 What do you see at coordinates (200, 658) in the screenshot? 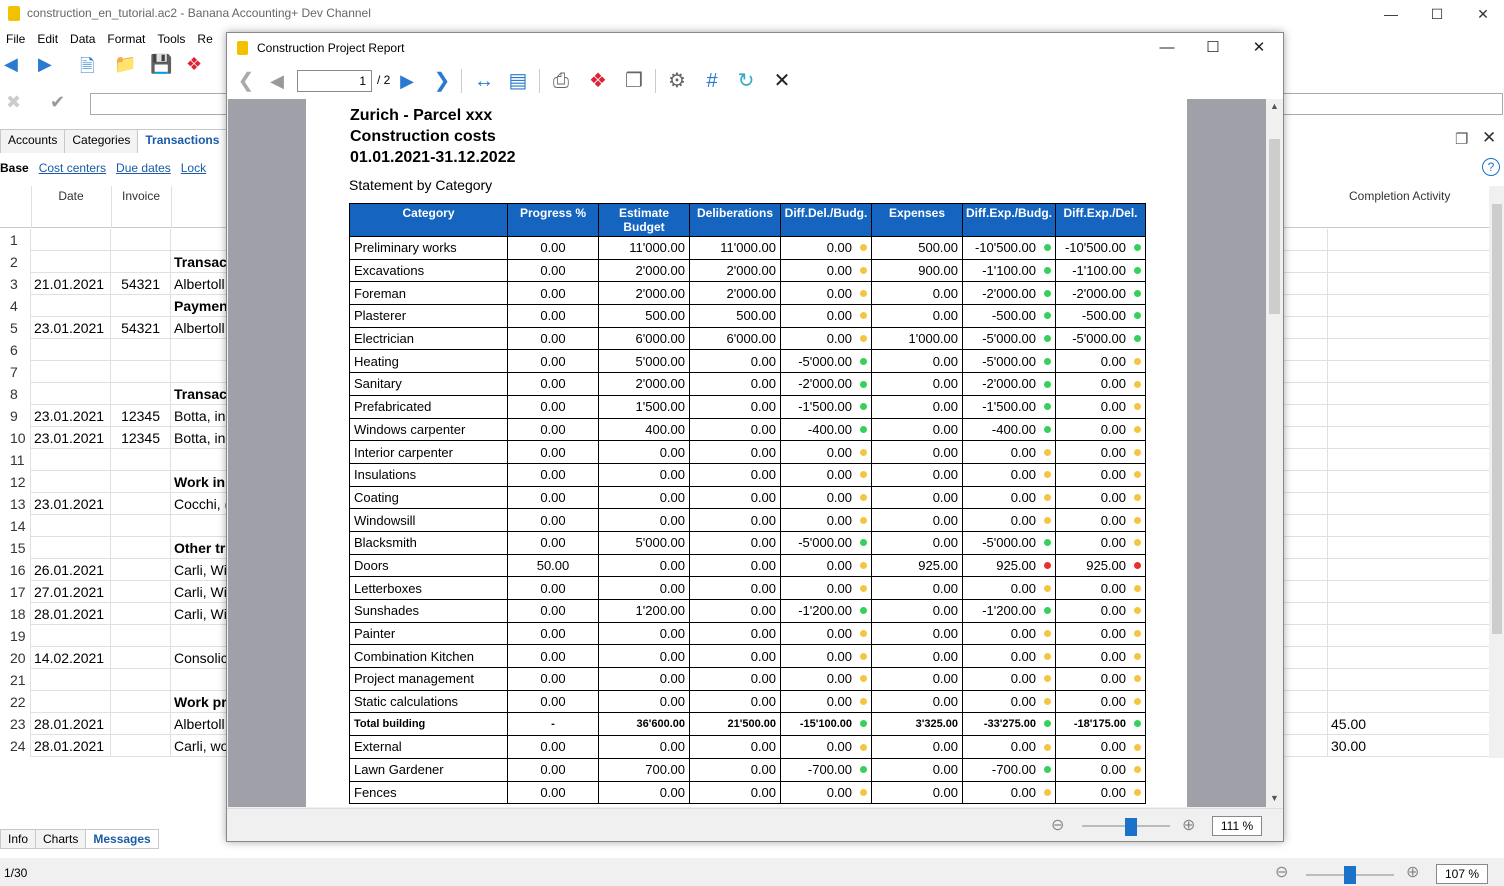
I see `description-cell: Consolic` at bounding box center [200, 658].